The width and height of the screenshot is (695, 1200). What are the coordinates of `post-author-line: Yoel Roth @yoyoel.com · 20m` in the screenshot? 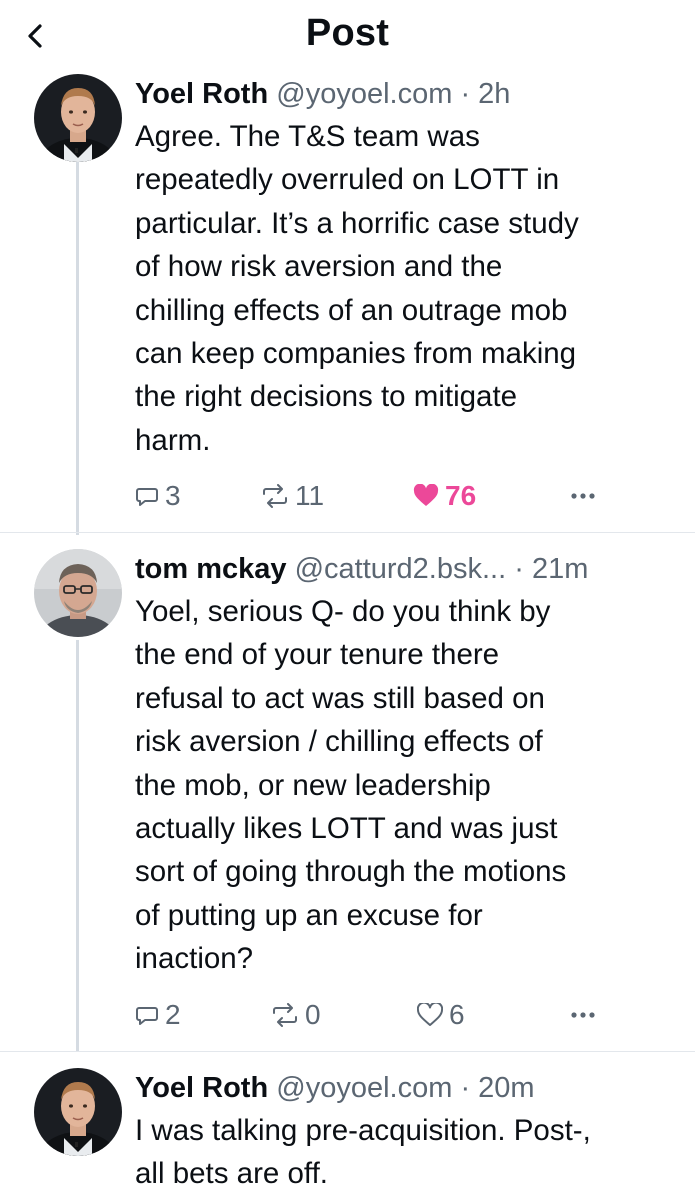 It's located at (407, 1088).